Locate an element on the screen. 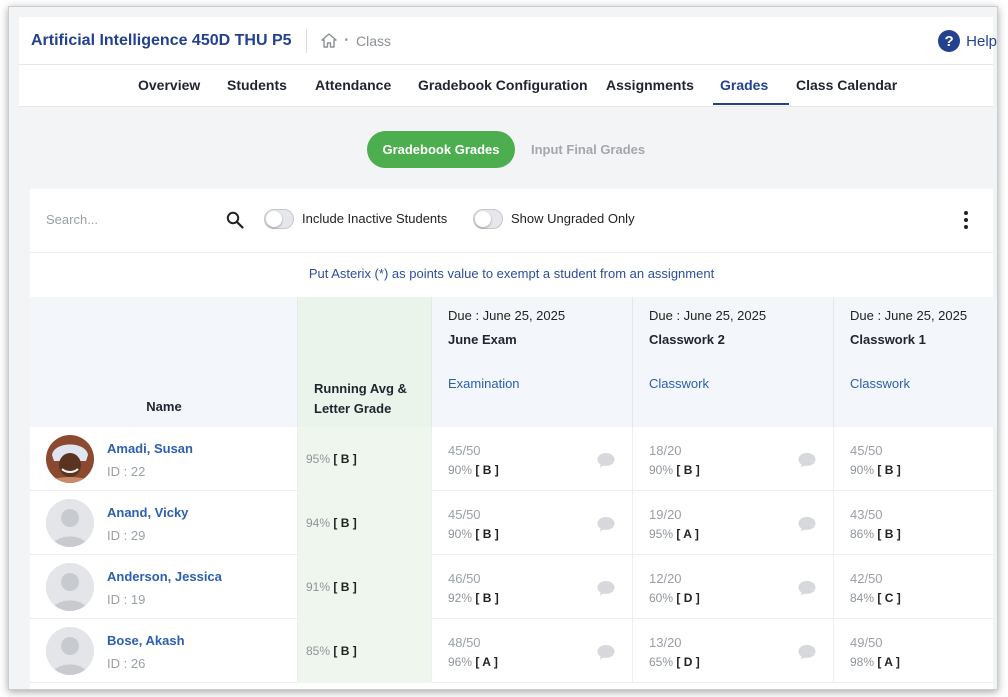  avatar-placeholder-icon is located at coordinates (70, 651).